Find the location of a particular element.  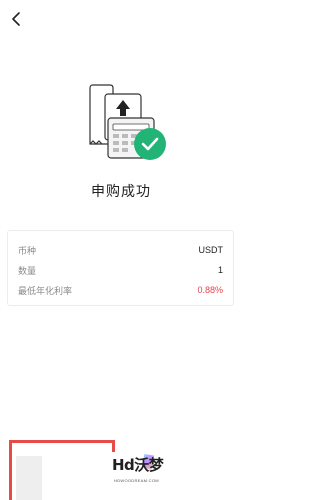

success-illustration is located at coordinates (127, 125).